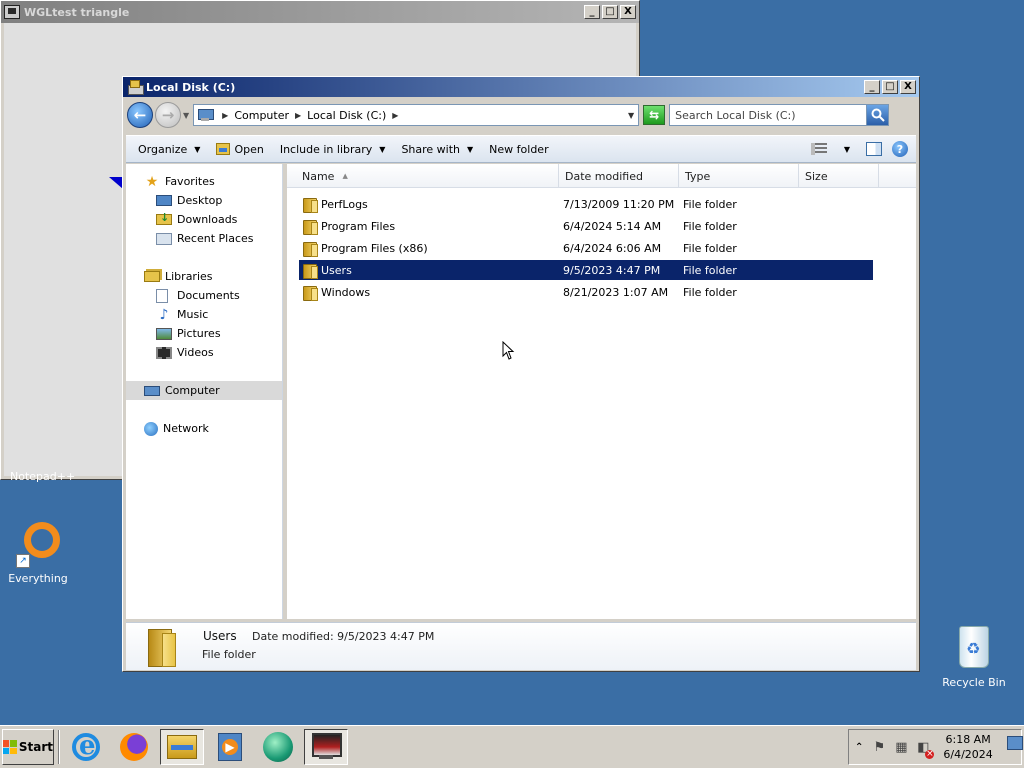 The image size is (1024, 768). I want to click on taskbar: Start ⌃ ⚑ ▦ ◧ 6:18 AM 6/4/2024, so click(512, 746).